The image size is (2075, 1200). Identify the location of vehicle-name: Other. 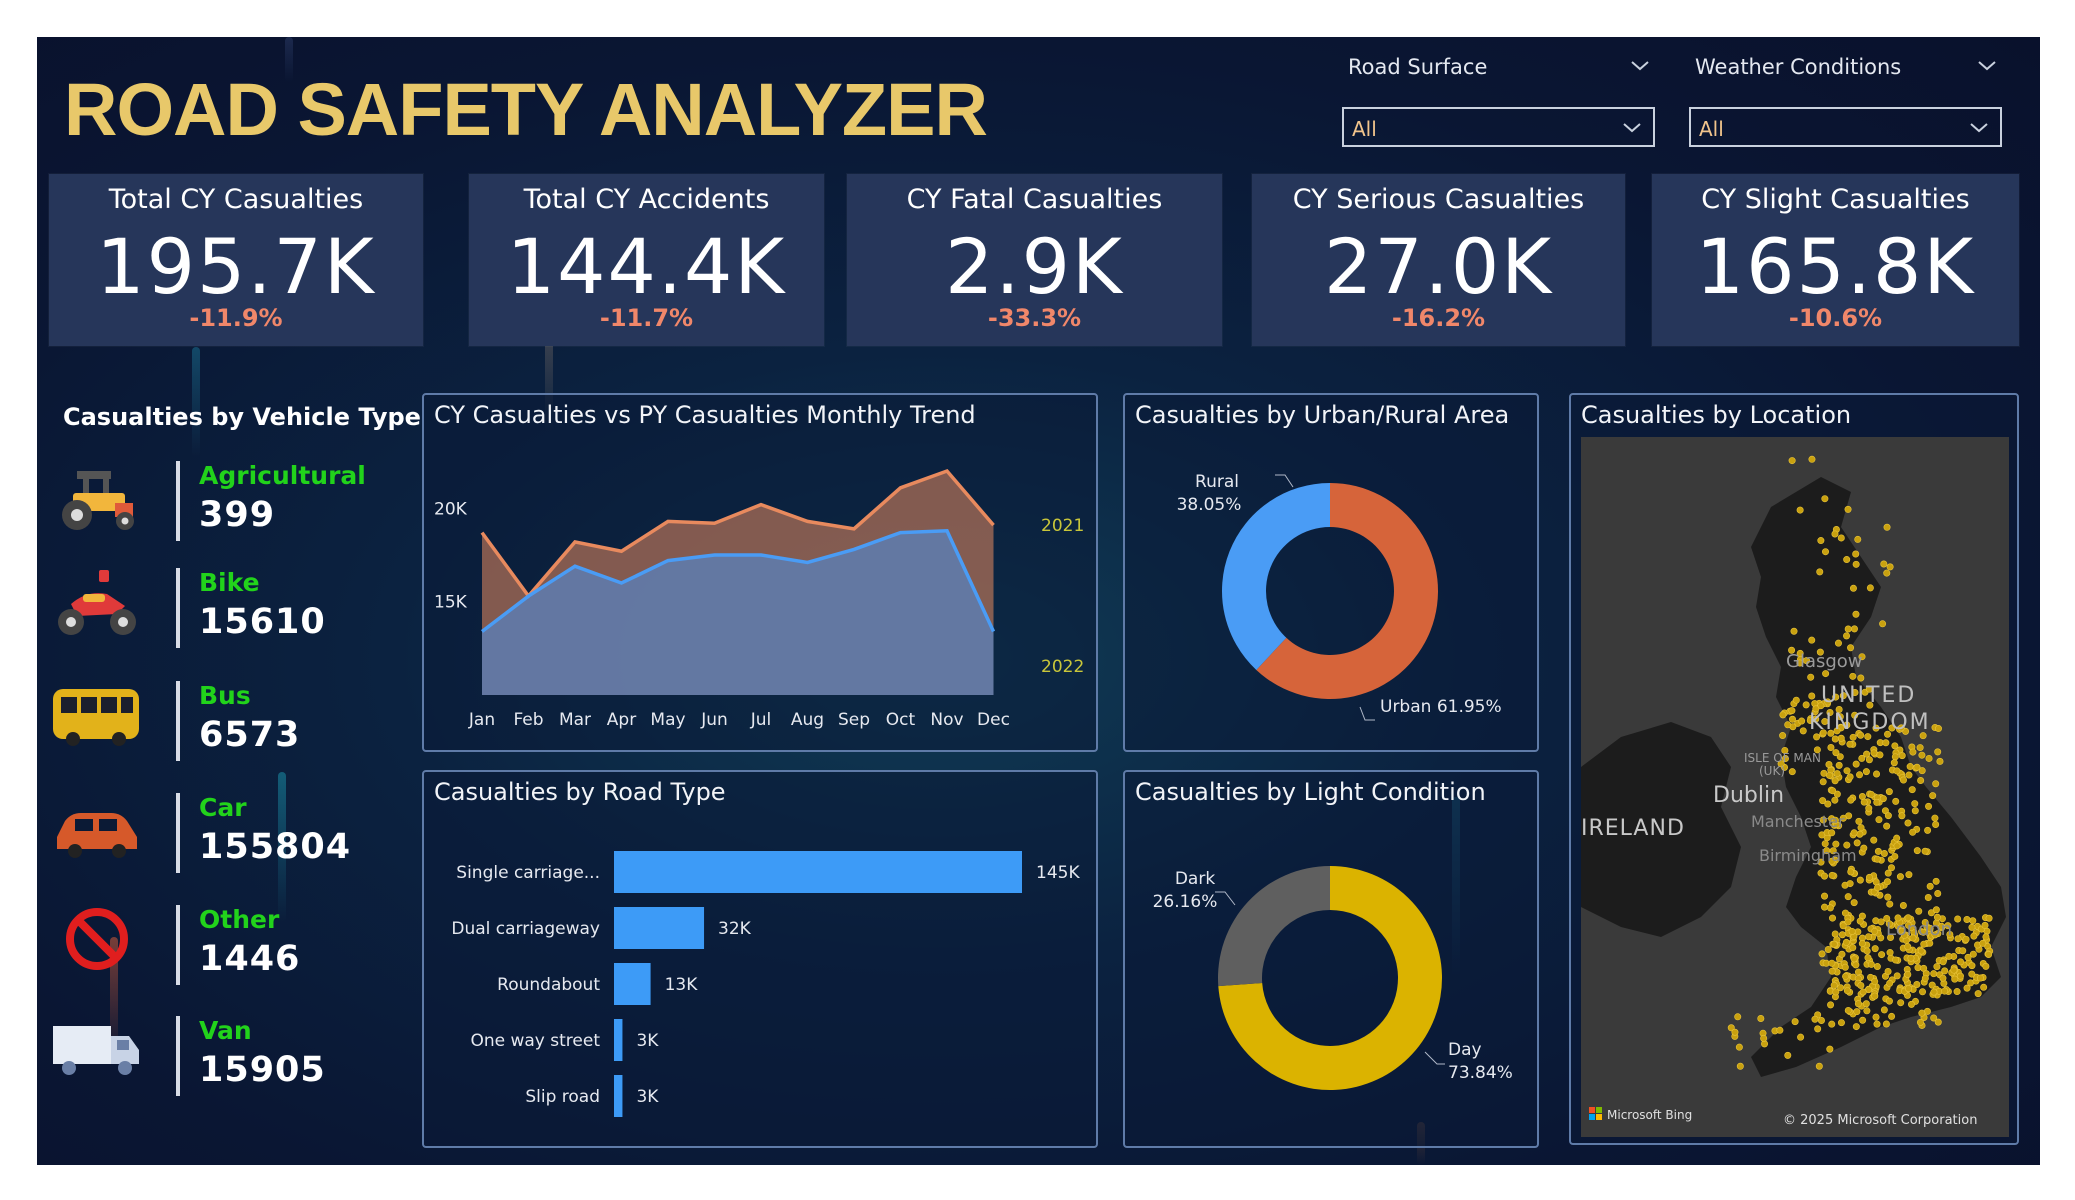
(239, 919).